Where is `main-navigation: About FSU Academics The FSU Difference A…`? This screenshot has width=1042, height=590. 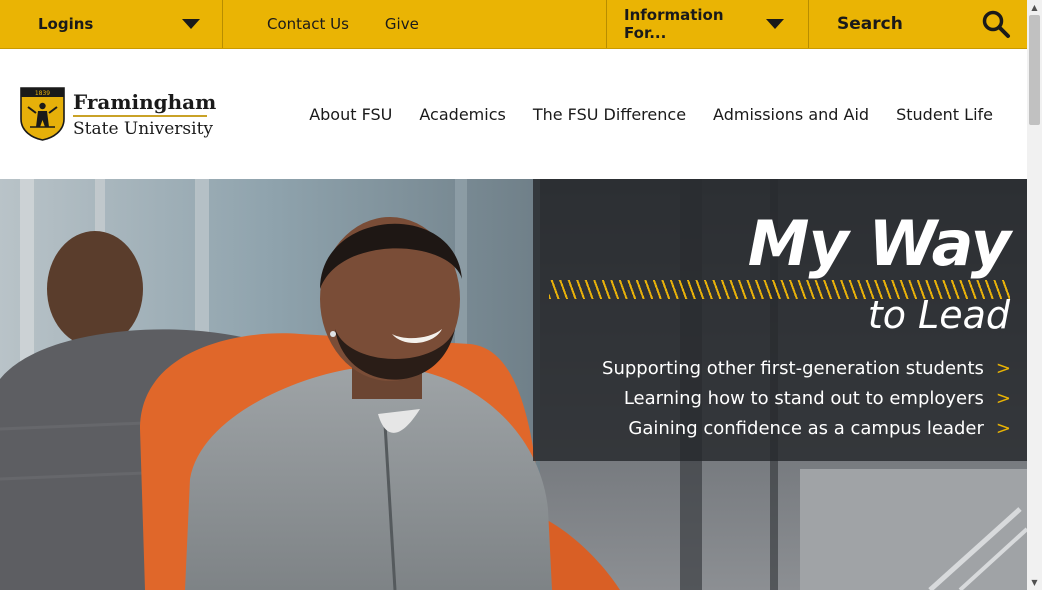 main-navigation: About FSU Academics The FSU Difference A… is located at coordinates (637, 114).